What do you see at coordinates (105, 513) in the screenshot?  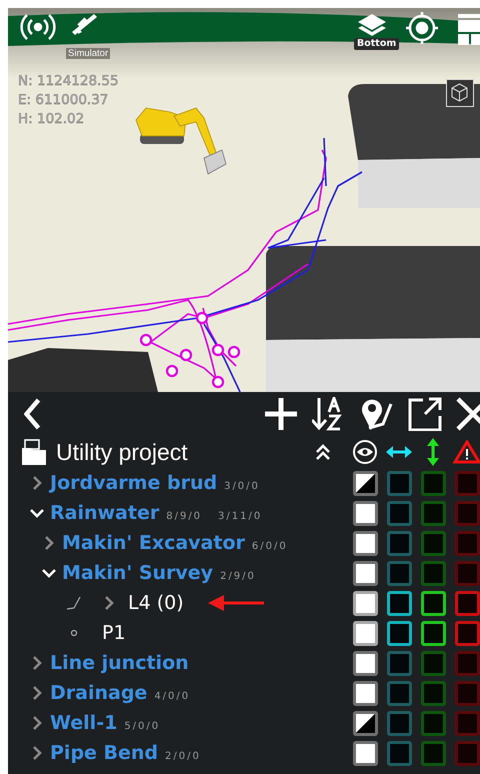 I see `layer-name: Rainwater` at bounding box center [105, 513].